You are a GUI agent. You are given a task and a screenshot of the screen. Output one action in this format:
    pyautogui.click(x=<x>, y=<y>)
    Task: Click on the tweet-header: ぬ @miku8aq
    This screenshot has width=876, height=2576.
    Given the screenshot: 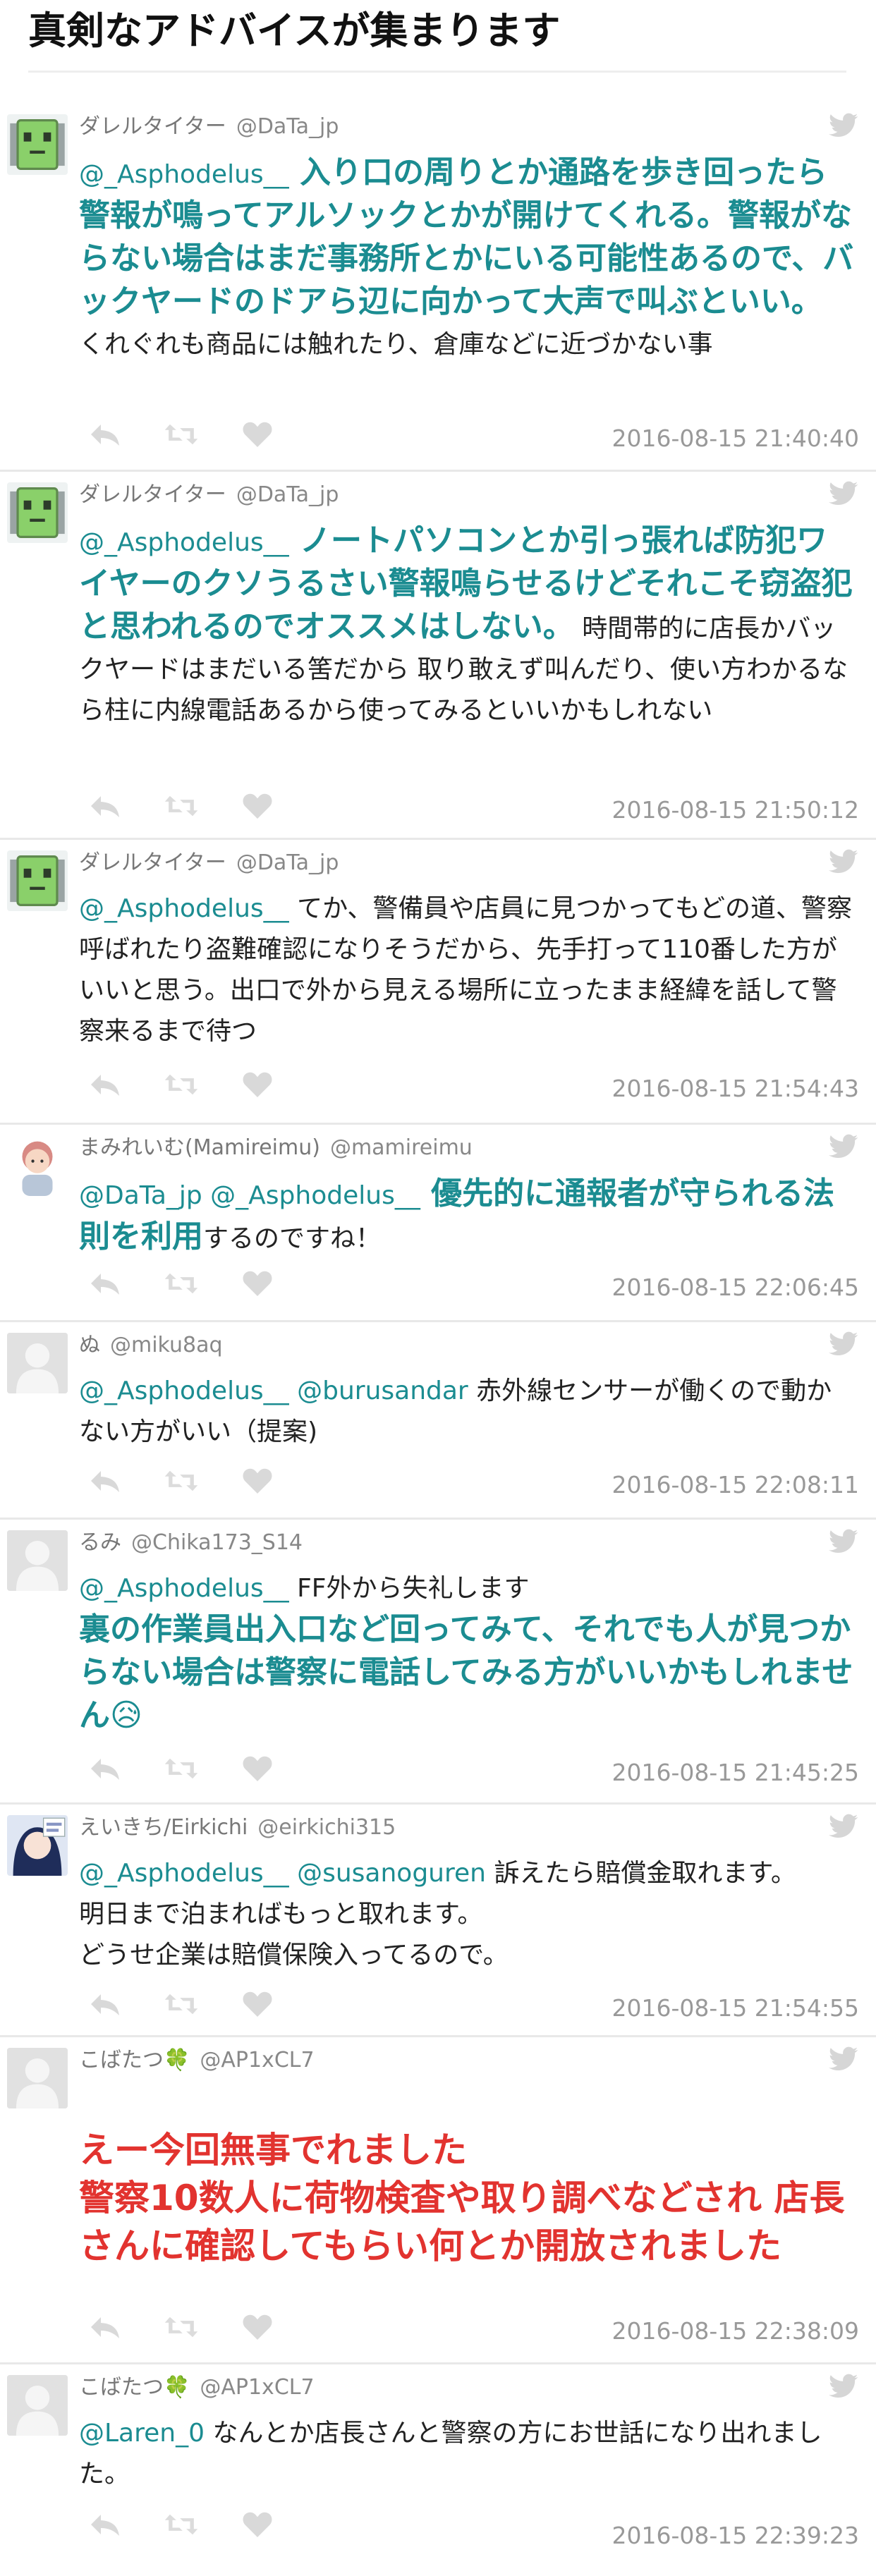 What is the action you would take?
    pyautogui.click(x=151, y=1346)
    